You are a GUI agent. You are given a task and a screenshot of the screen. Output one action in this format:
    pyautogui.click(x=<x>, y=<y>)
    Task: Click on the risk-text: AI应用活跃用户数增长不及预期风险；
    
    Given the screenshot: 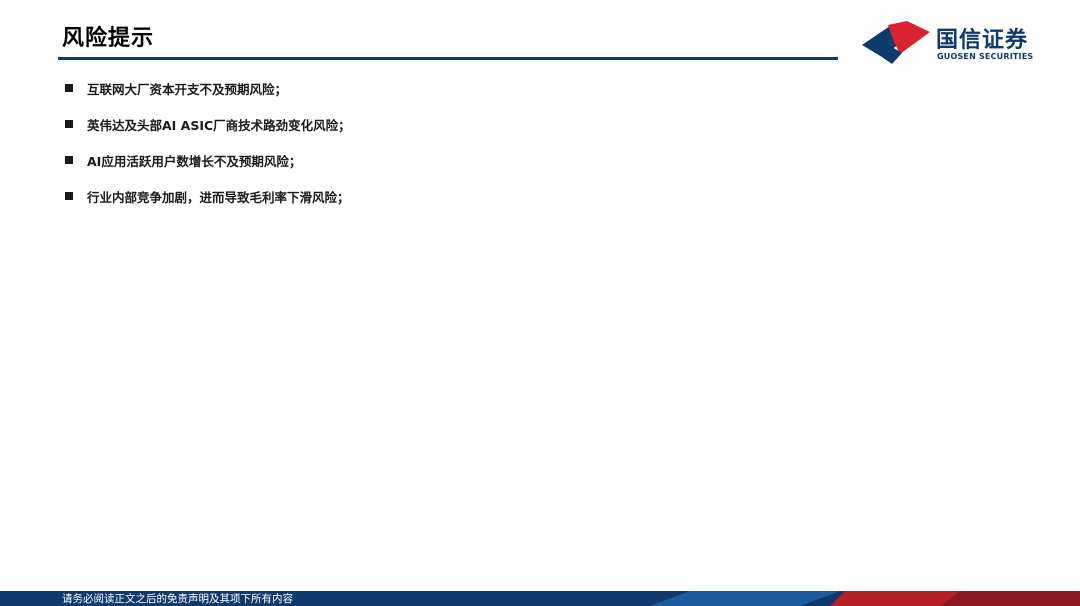 What is the action you would take?
    pyautogui.click(x=194, y=161)
    